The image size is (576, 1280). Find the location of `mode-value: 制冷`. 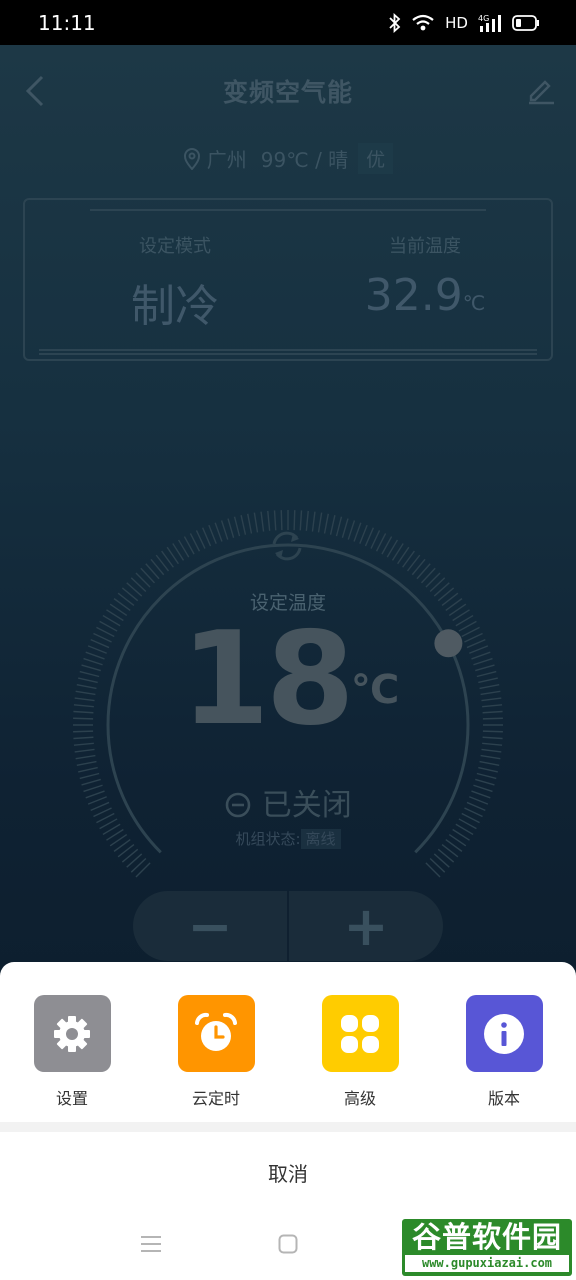

mode-value: 制冷 is located at coordinates (175, 306).